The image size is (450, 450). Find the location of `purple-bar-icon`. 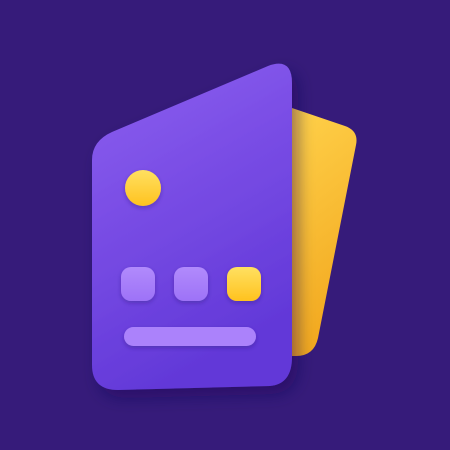

purple-bar-icon is located at coordinates (190, 336).